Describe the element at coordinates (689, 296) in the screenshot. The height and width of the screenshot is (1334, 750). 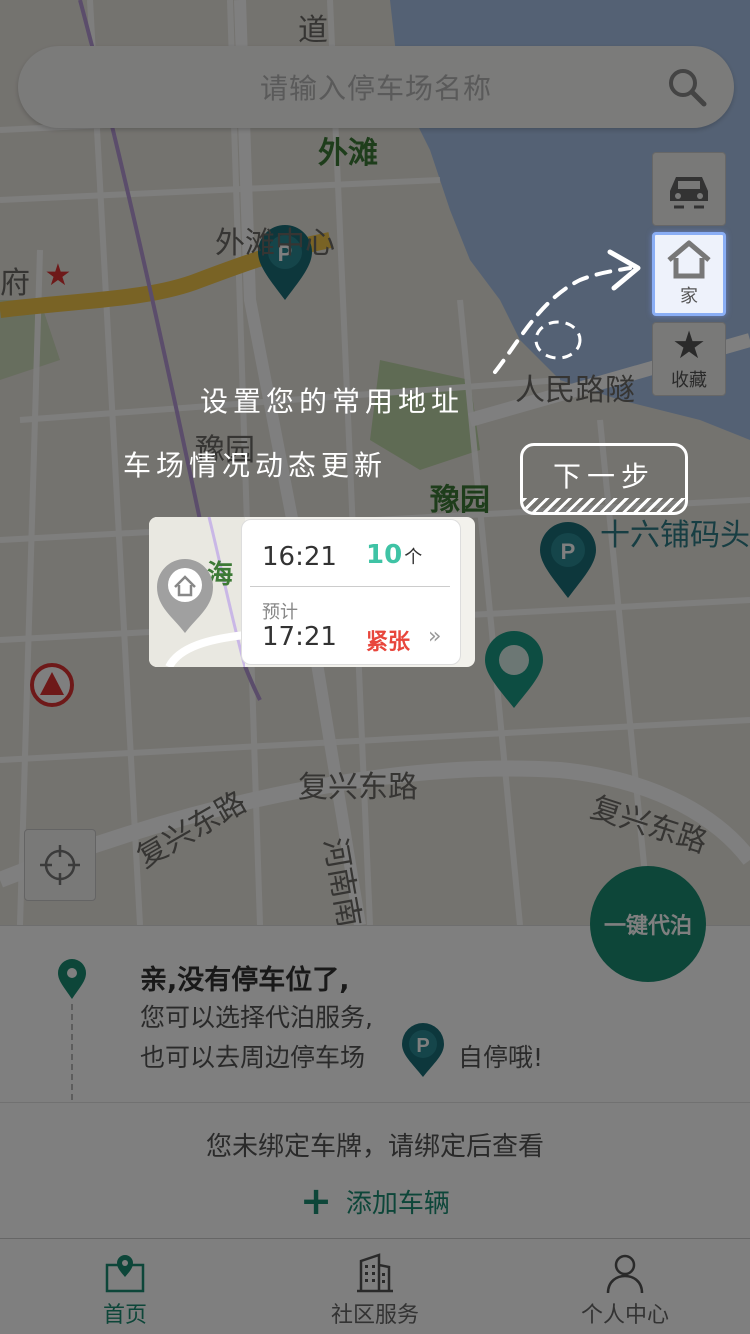
I see `home-button-label: 家` at that location.